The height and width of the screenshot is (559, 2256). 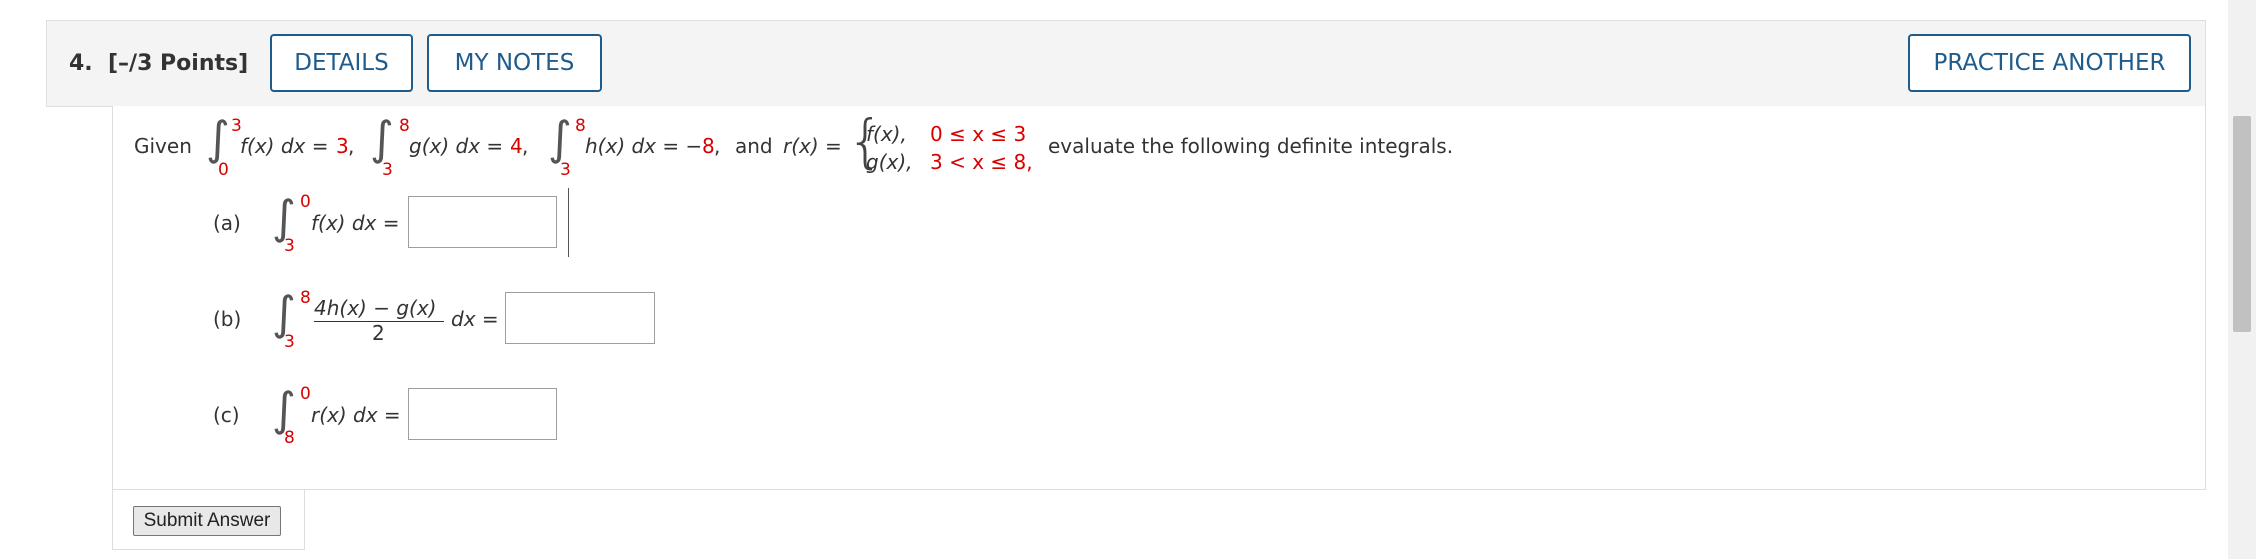 What do you see at coordinates (226, 415) in the screenshot?
I see `part-label: (c)` at bounding box center [226, 415].